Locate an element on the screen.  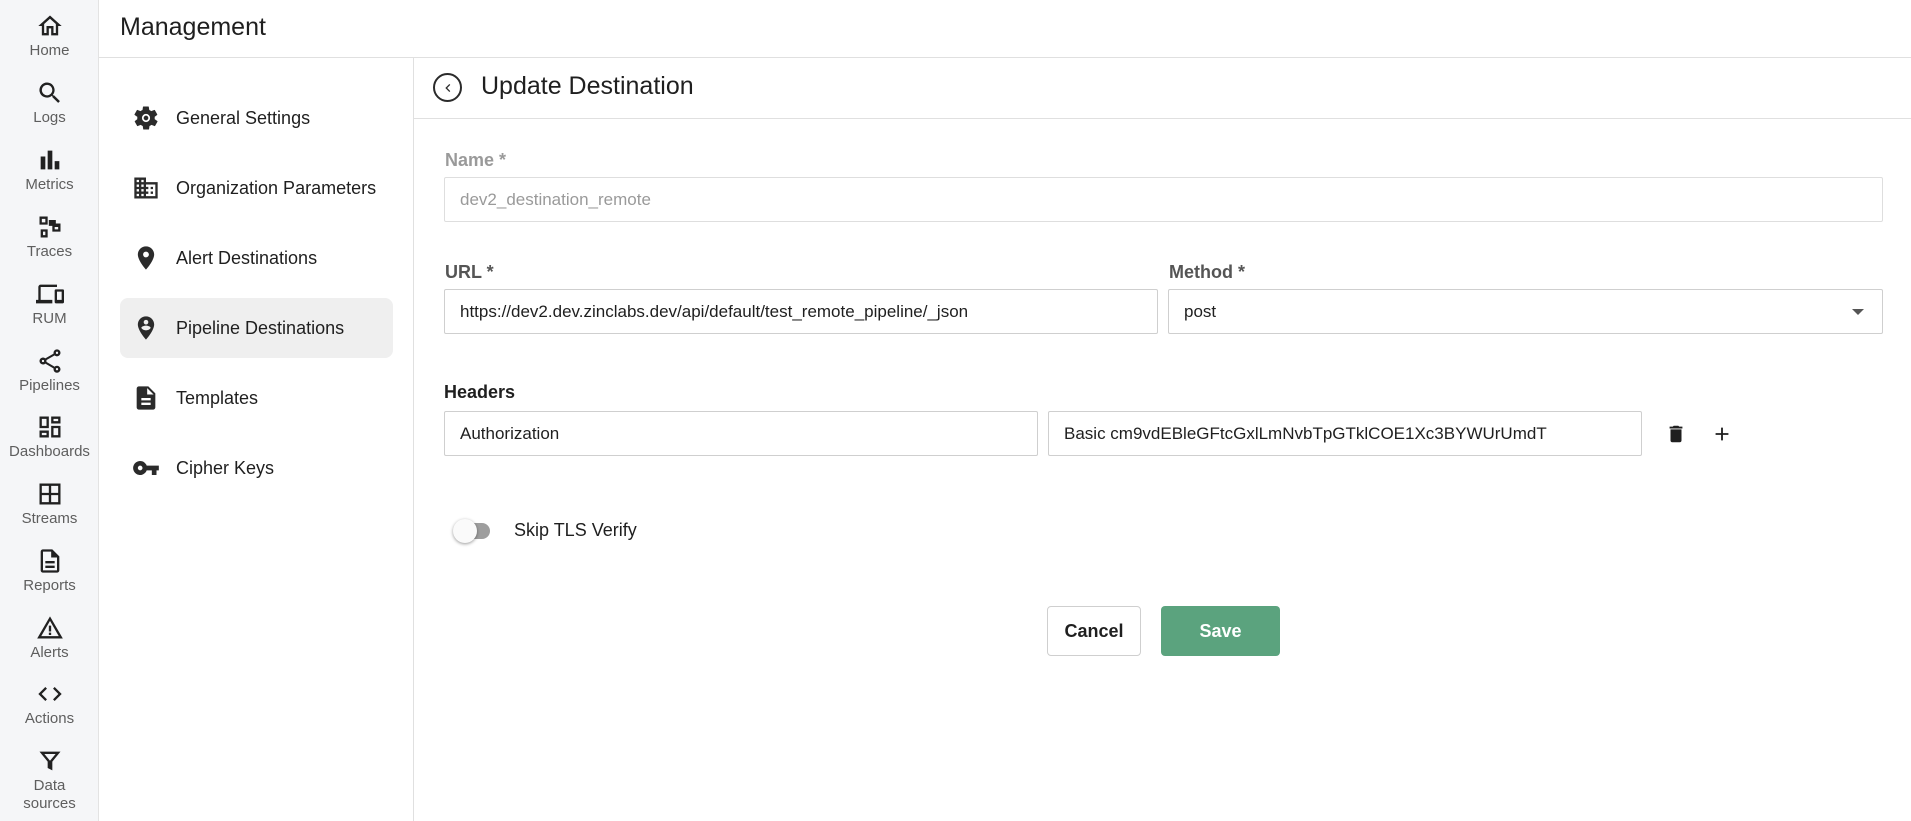
method-select: post is located at coordinates (1525, 311).